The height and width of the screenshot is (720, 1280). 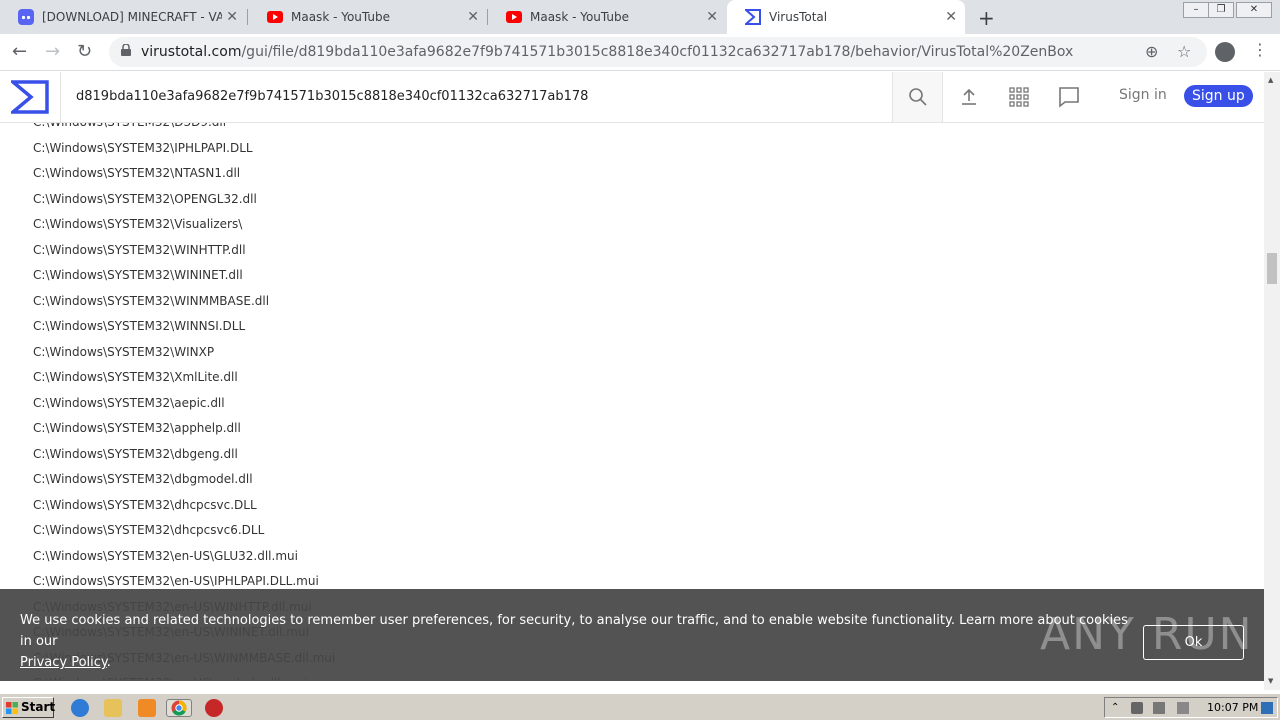 I want to click on forward-icon: →, so click(x=52, y=51).